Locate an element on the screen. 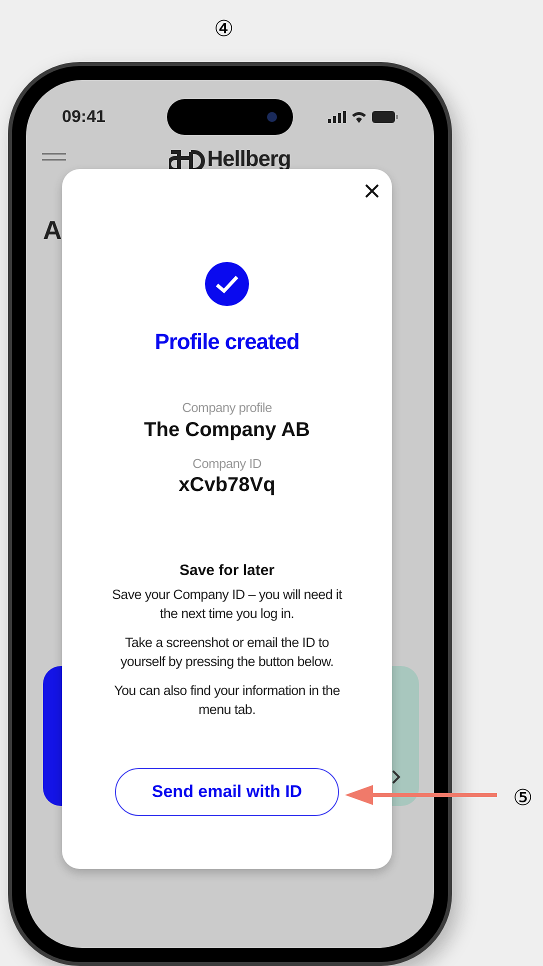  field-label: Company ID is located at coordinates (227, 463).